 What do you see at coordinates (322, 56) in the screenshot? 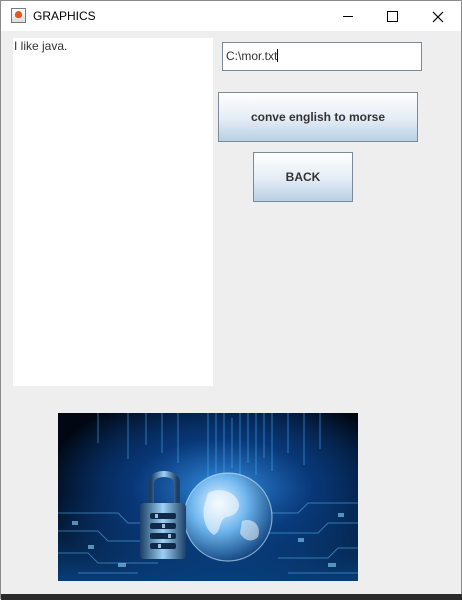
I see `file-path-input: C:\mor.txt` at bounding box center [322, 56].